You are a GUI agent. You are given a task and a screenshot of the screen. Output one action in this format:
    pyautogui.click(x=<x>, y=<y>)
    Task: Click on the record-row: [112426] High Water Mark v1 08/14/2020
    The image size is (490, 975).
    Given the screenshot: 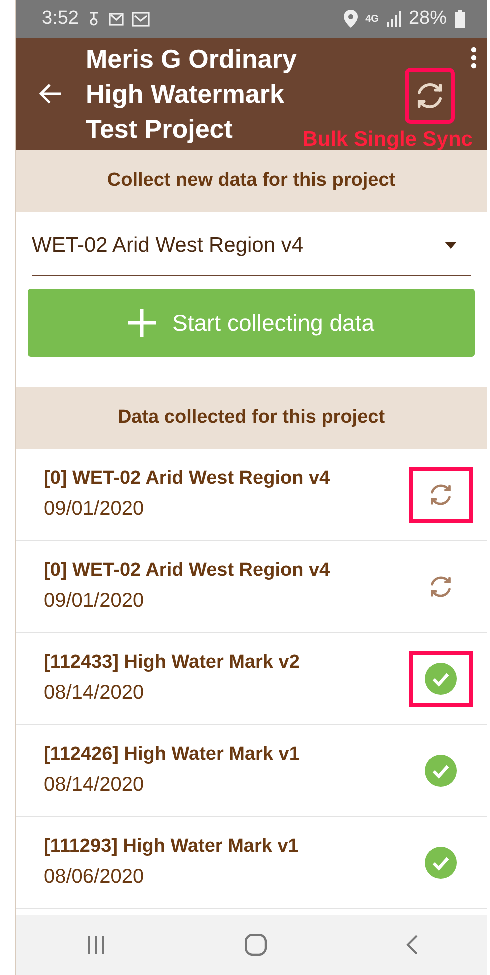 What is the action you would take?
    pyautogui.click(x=251, y=771)
    